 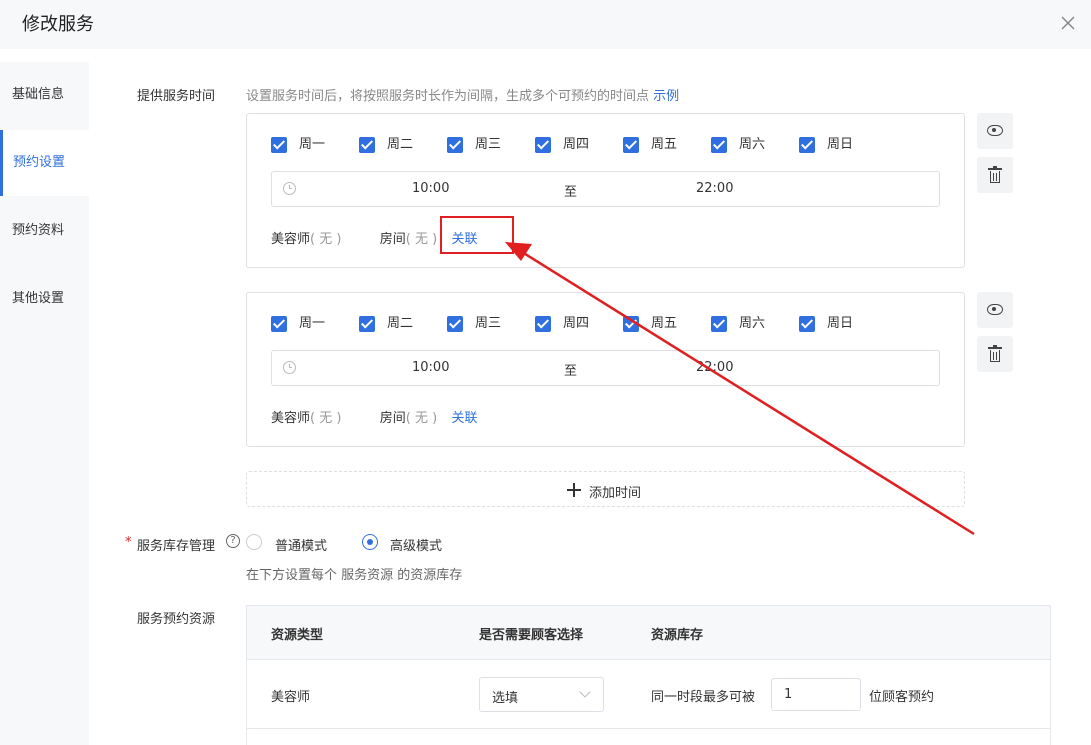 What do you see at coordinates (666, 96) in the screenshot?
I see `example-link: 示例` at bounding box center [666, 96].